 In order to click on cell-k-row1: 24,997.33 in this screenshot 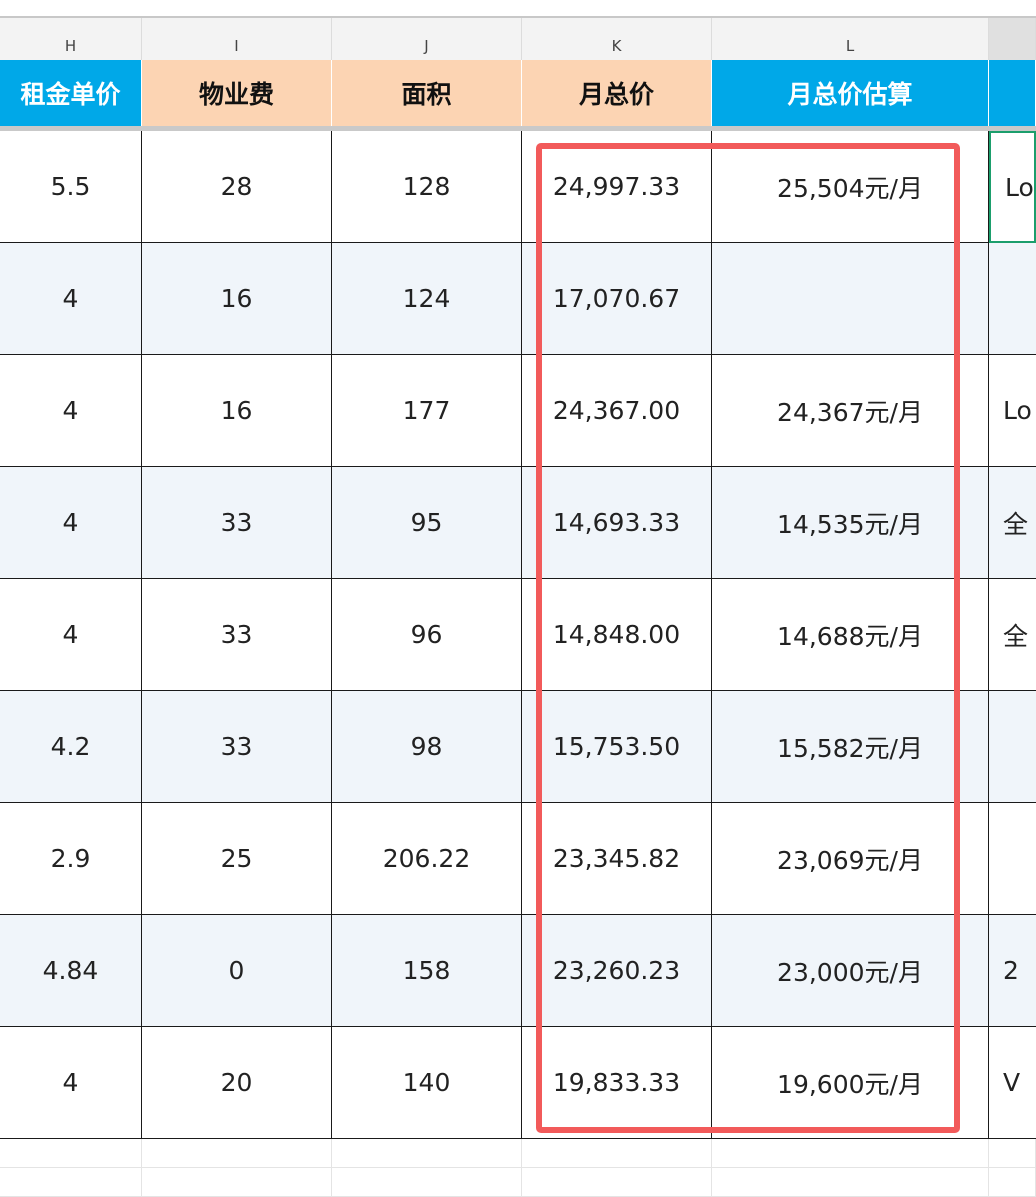, I will do `click(617, 187)`.